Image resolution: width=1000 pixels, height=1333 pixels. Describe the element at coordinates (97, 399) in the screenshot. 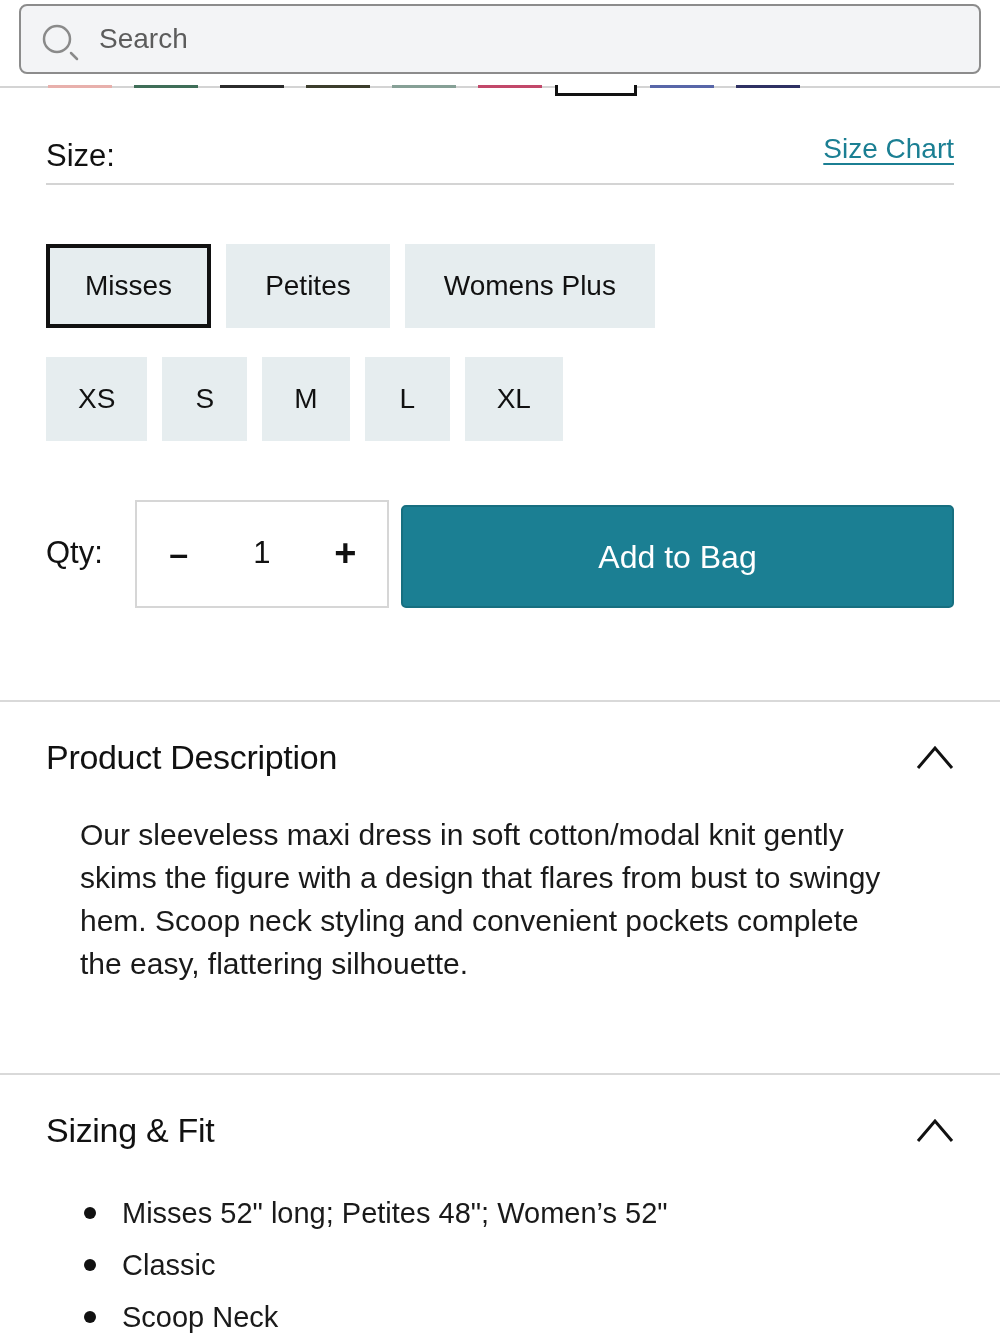

I see `size-option: XS` at that location.